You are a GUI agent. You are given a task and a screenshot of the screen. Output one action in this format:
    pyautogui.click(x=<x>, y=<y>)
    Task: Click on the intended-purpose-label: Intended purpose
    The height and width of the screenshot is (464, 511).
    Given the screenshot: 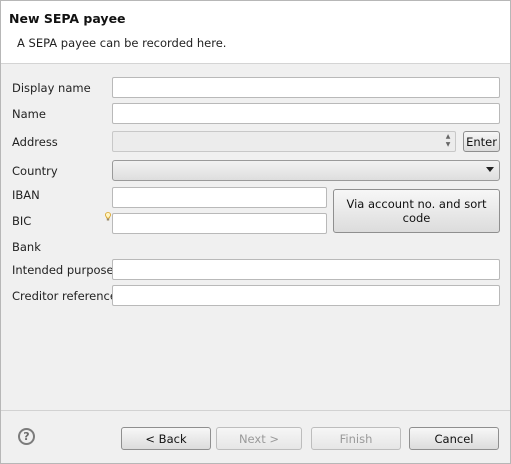 What is the action you would take?
    pyautogui.click(x=63, y=270)
    